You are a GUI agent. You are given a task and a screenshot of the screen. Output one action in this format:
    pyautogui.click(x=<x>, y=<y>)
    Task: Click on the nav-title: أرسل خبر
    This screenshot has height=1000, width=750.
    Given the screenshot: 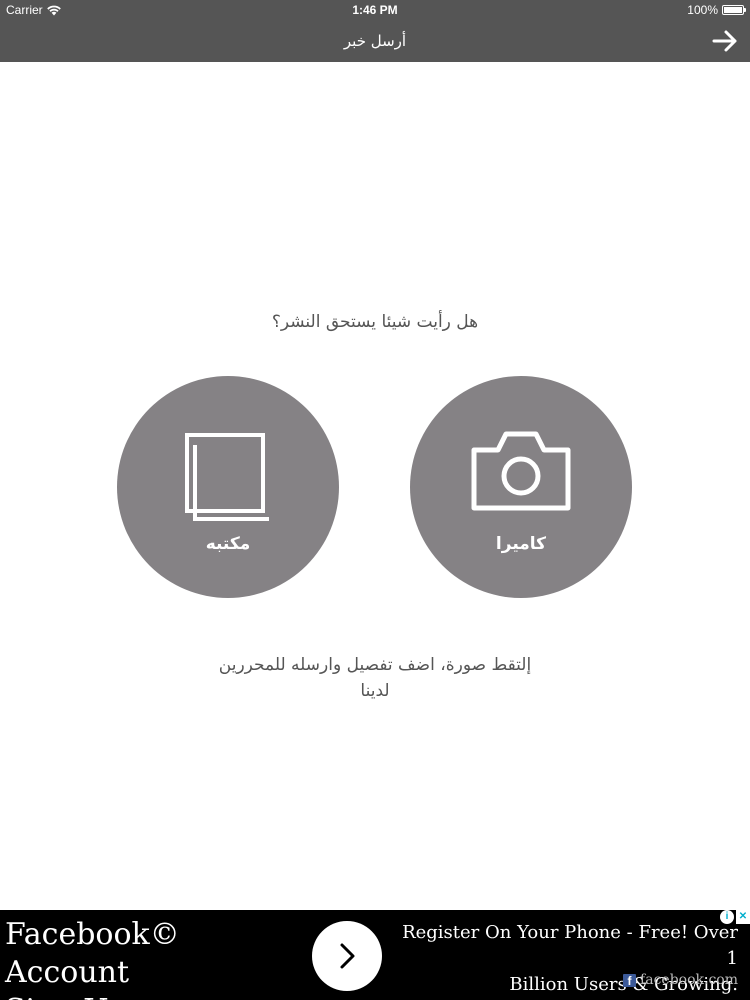 What is the action you would take?
    pyautogui.click(x=375, y=41)
    